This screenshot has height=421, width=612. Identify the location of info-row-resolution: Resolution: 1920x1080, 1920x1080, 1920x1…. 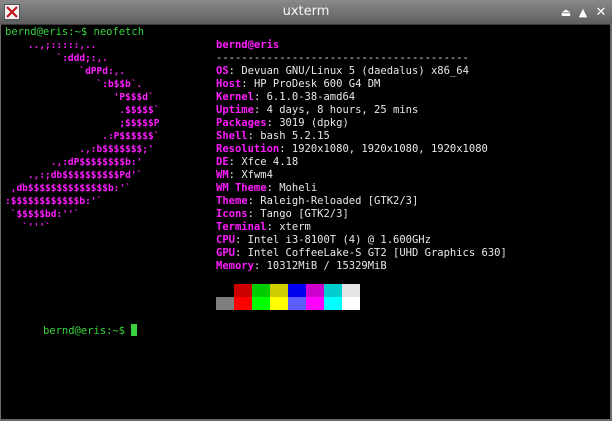
(361, 149).